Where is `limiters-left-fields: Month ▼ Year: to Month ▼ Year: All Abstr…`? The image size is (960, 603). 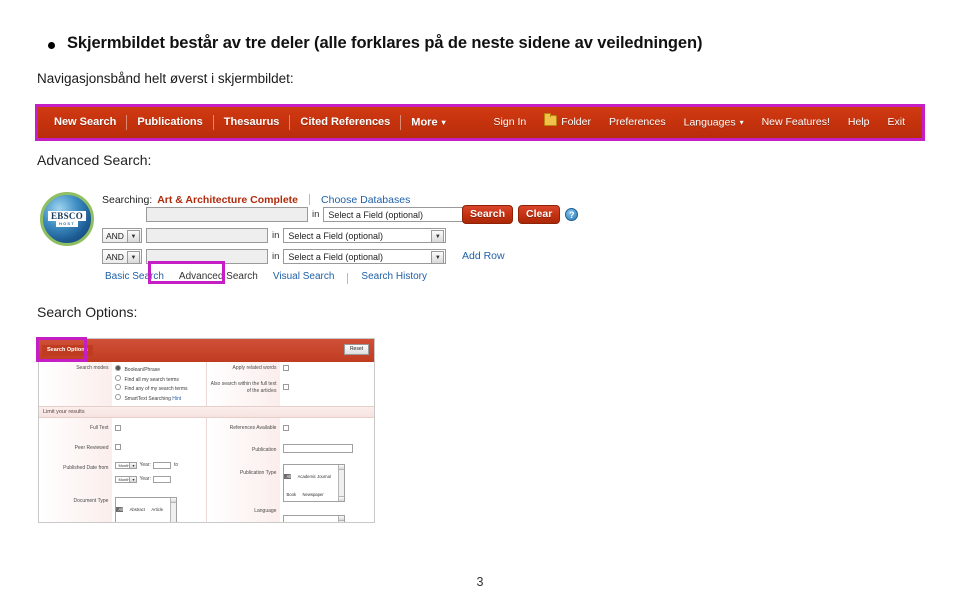
limiters-left-fields: Month ▼ Year: to Month ▼ Year: All Abstr… is located at coordinates (159, 470).